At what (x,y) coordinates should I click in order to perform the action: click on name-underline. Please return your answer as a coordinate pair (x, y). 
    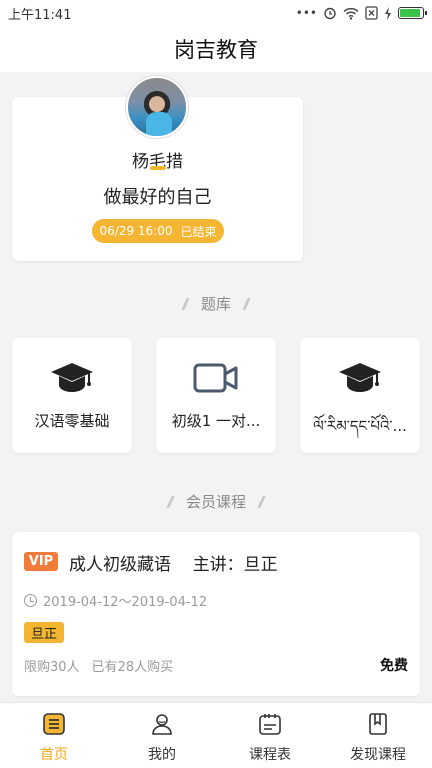
    Looking at the image, I should click on (158, 168).